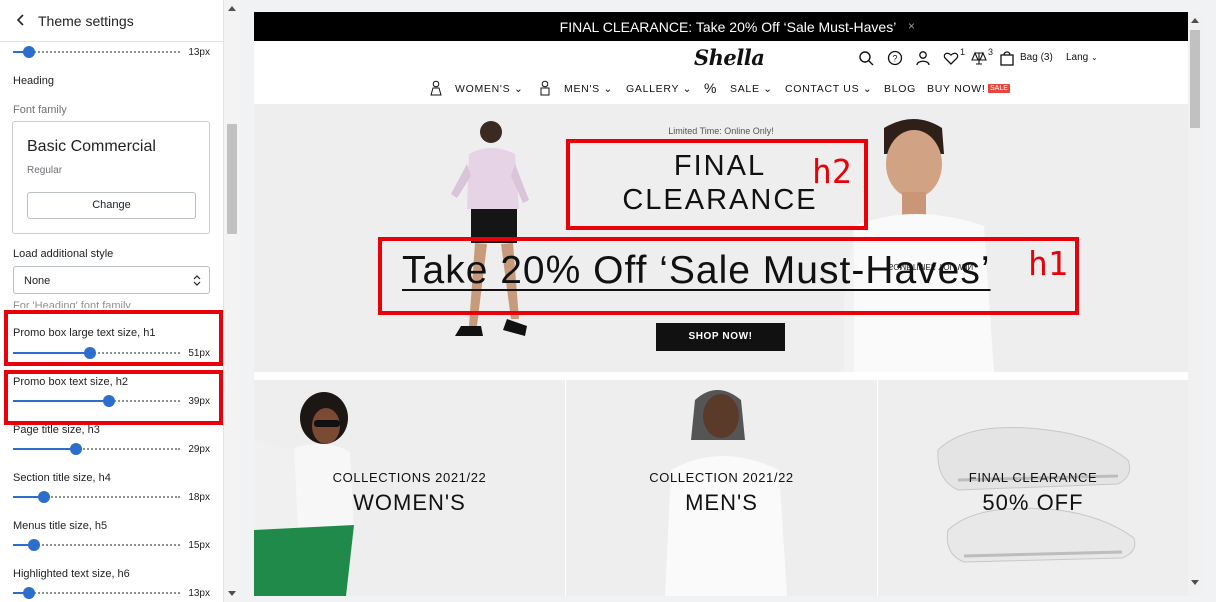  I want to click on collection-kicker: COLLECTION 2021/22, so click(721, 477).